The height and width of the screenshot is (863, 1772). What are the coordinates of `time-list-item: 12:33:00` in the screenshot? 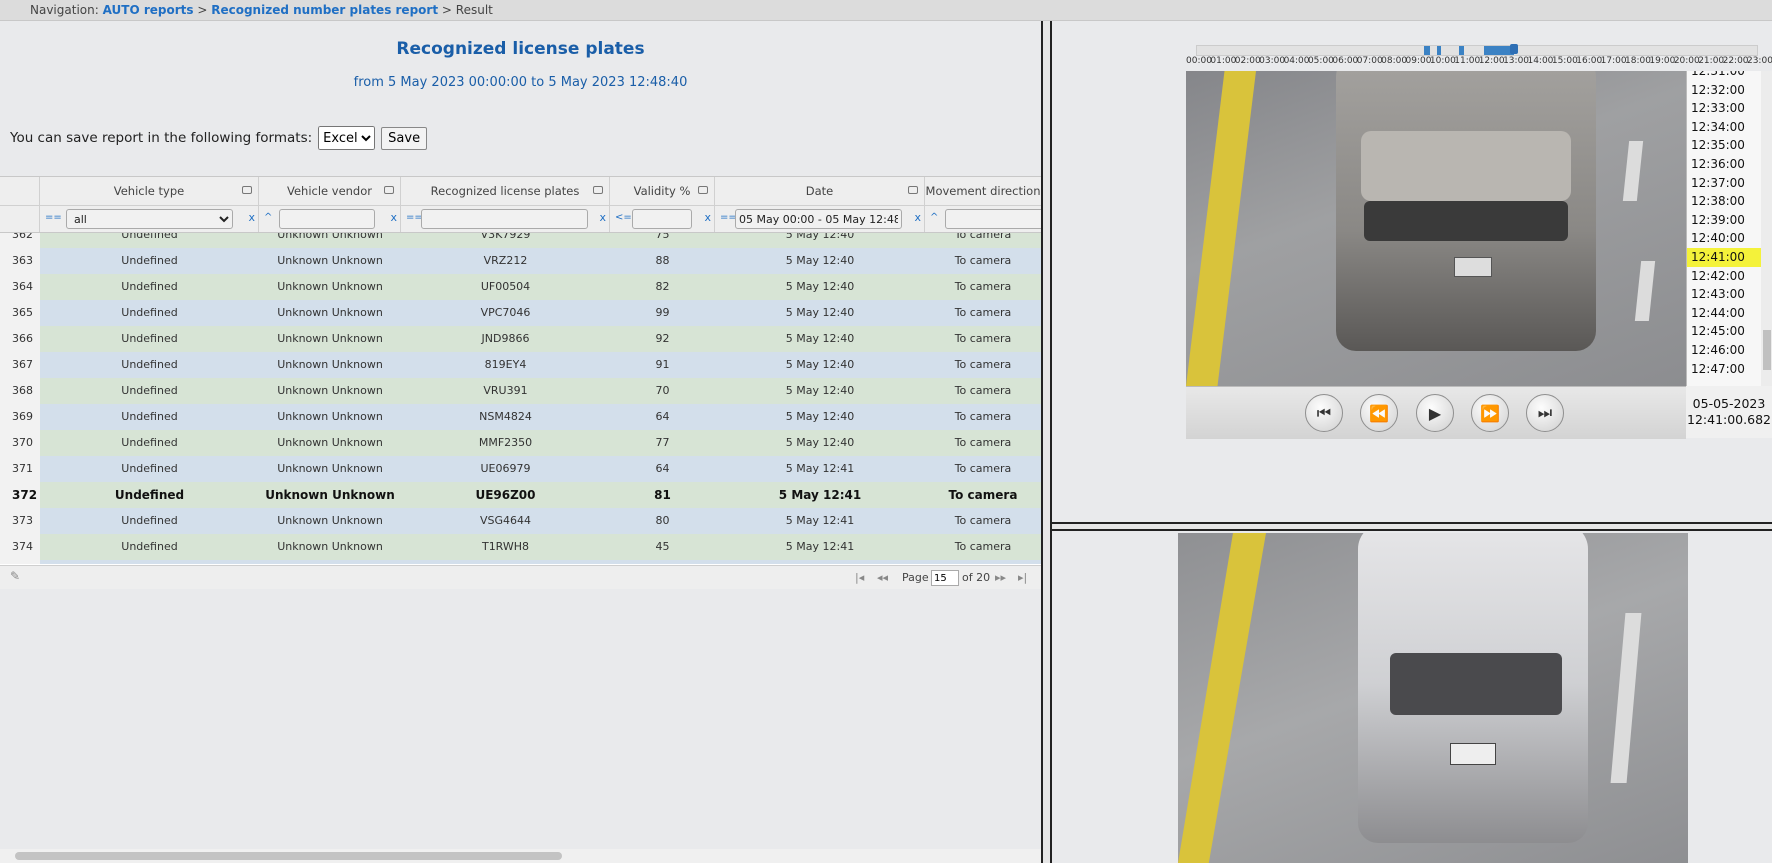 It's located at (1729, 108).